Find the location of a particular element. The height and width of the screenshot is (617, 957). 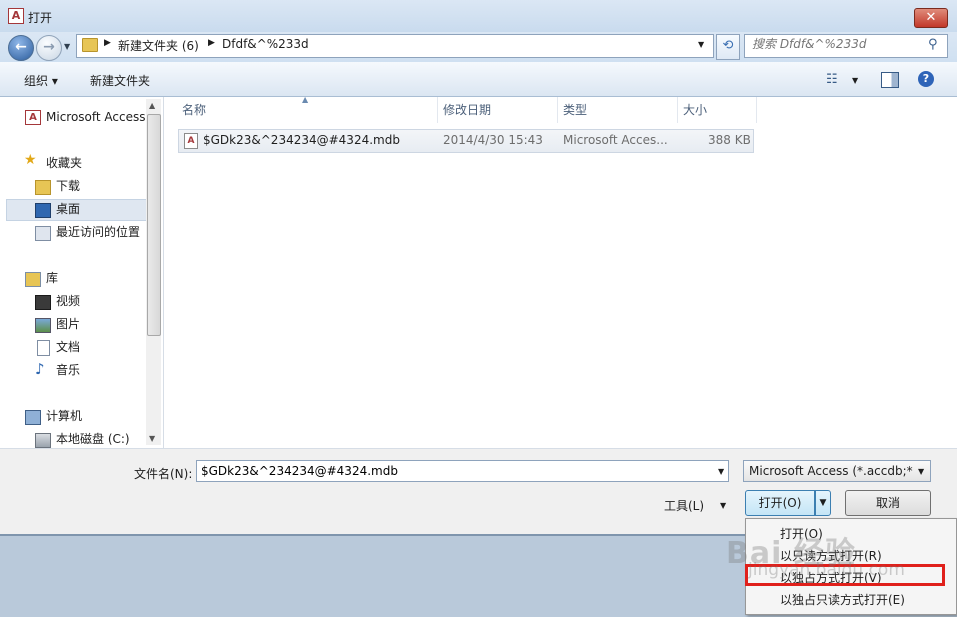

organize-button: 组织 ▾ is located at coordinates (41, 80).